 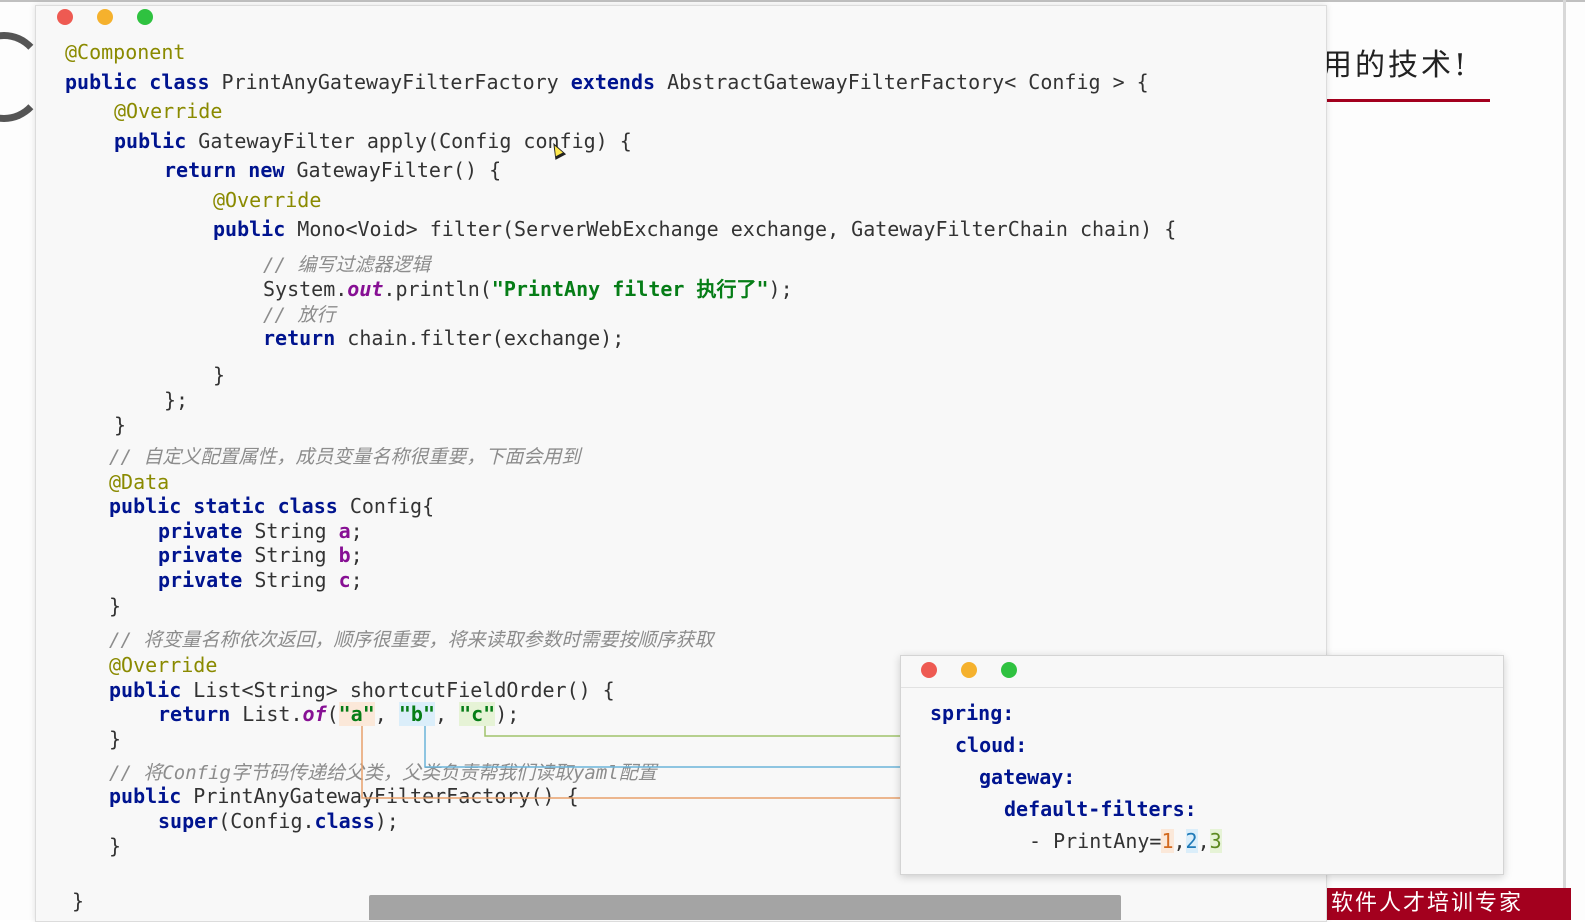 I want to click on annotation-override: @Override, so click(x=168, y=111).